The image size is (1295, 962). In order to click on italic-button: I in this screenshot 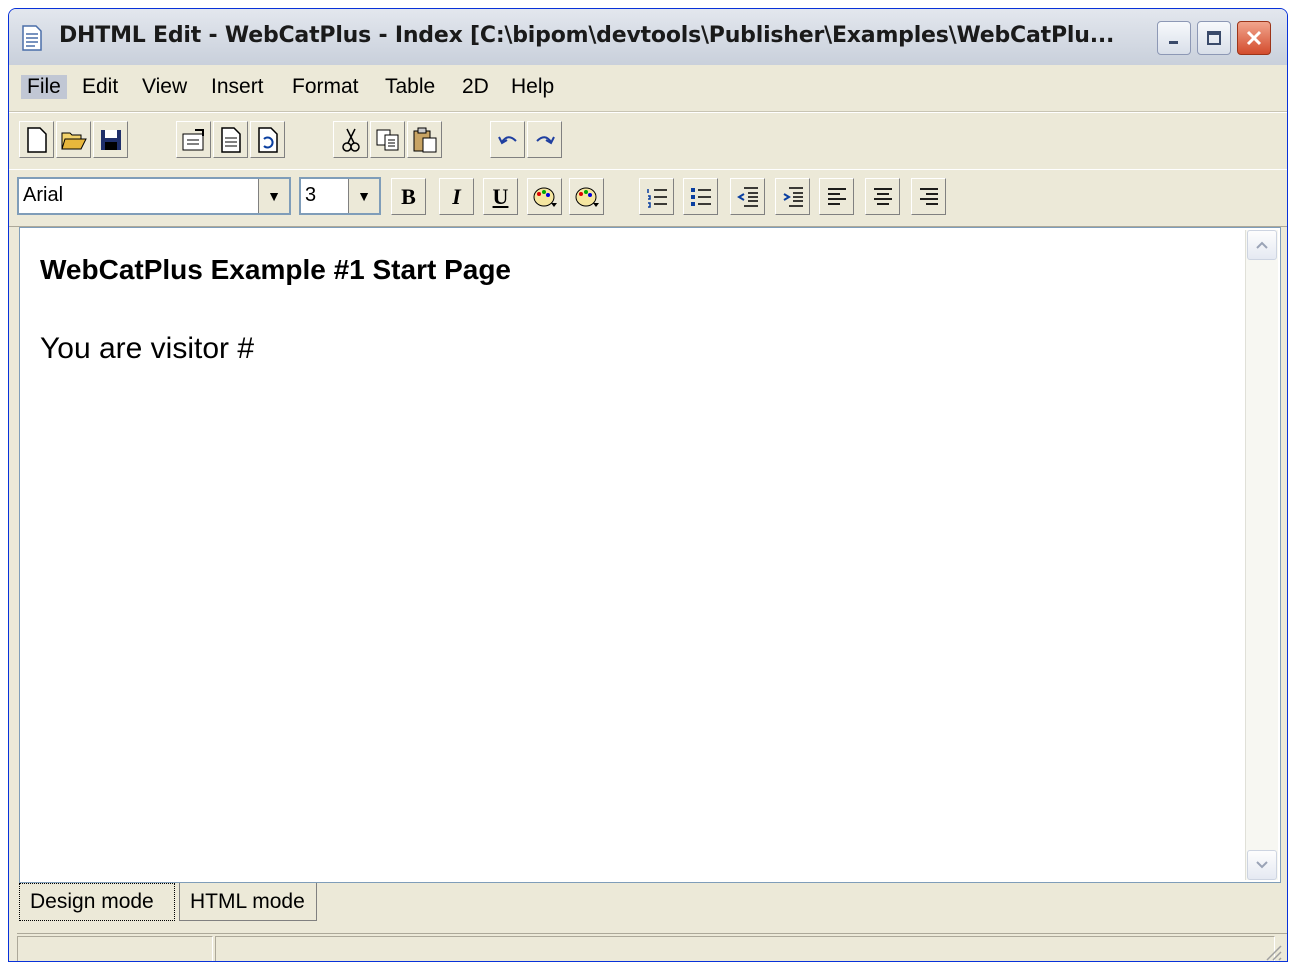, I will do `click(456, 196)`.